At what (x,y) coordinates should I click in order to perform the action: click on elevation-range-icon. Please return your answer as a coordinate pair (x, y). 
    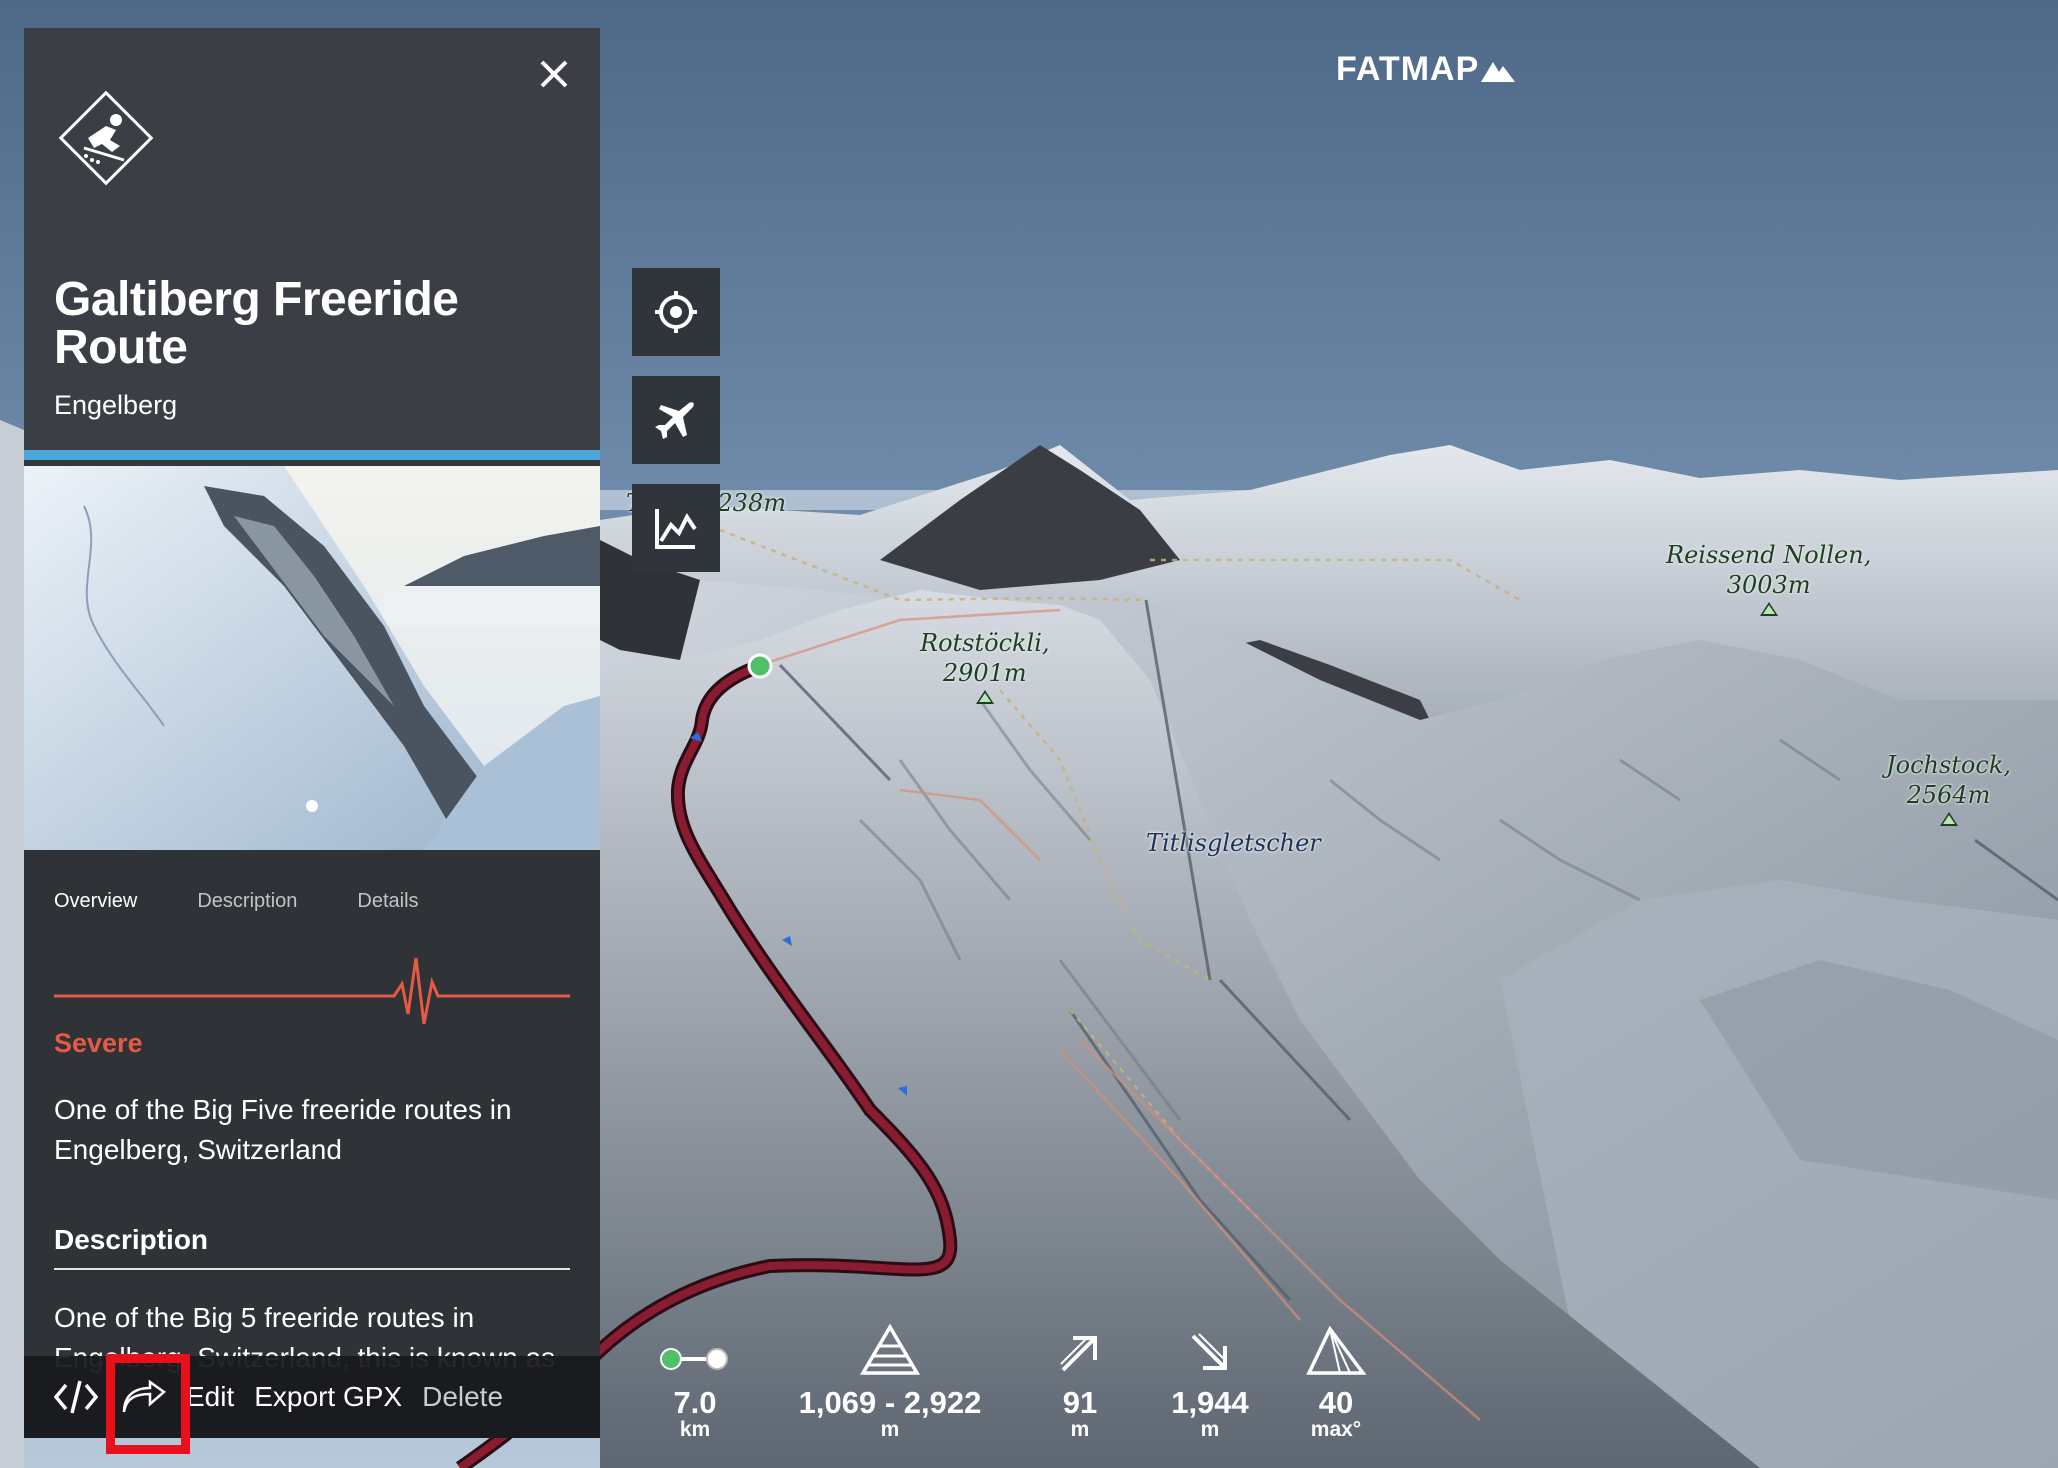
    Looking at the image, I should click on (890, 1349).